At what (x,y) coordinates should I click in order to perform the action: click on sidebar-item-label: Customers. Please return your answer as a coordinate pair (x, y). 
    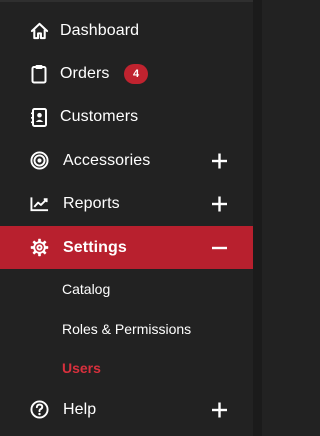
    Looking at the image, I should click on (99, 117).